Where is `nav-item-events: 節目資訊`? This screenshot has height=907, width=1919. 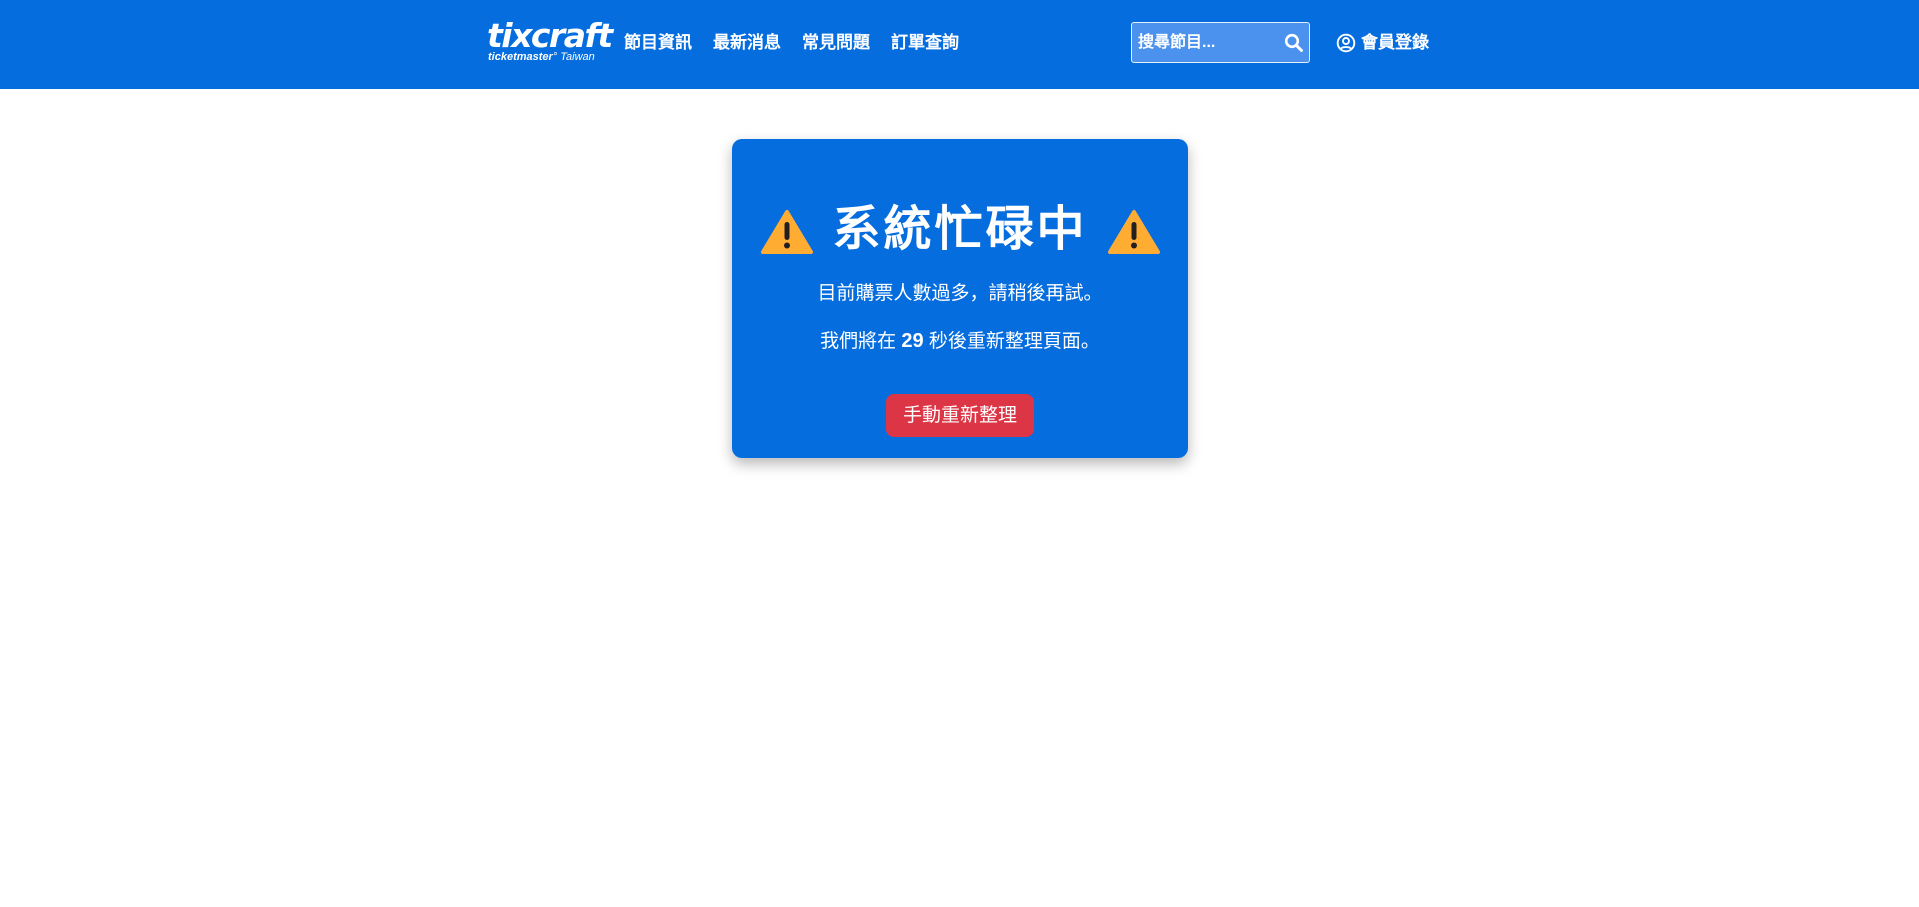
nav-item-events: 節目資訊 is located at coordinates (658, 43).